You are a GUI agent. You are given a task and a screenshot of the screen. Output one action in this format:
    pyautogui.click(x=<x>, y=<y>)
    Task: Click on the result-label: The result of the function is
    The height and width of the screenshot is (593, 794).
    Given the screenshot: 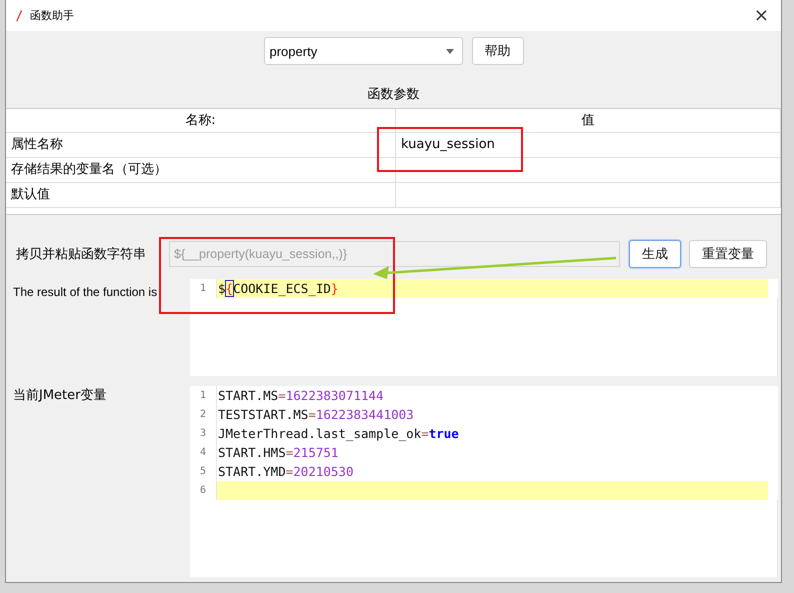 What is the action you would take?
    pyautogui.click(x=85, y=292)
    